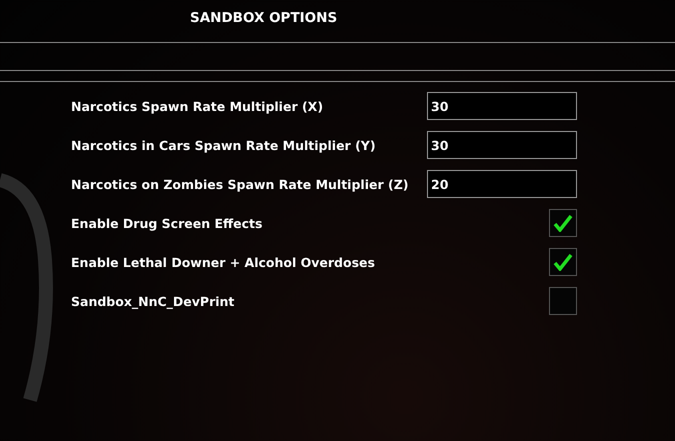 This screenshot has width=675, height=441. I want to click on window-title: SANDBOX OPTIONS, so click(264, 18).